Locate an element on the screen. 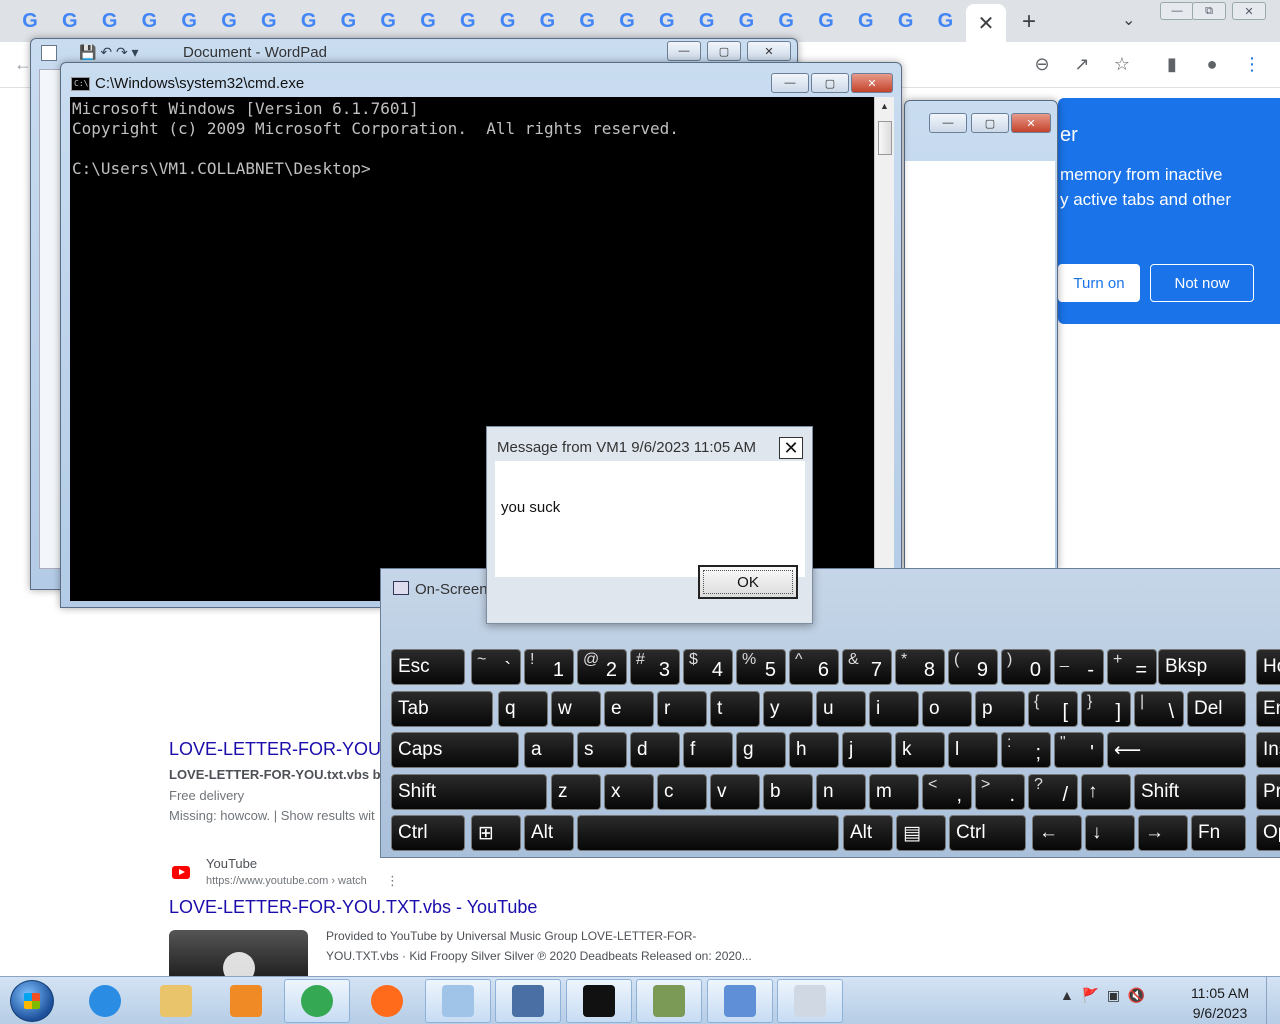 The image size is (1280, 1024). osk-key: j is located at coordinates (867, 750).